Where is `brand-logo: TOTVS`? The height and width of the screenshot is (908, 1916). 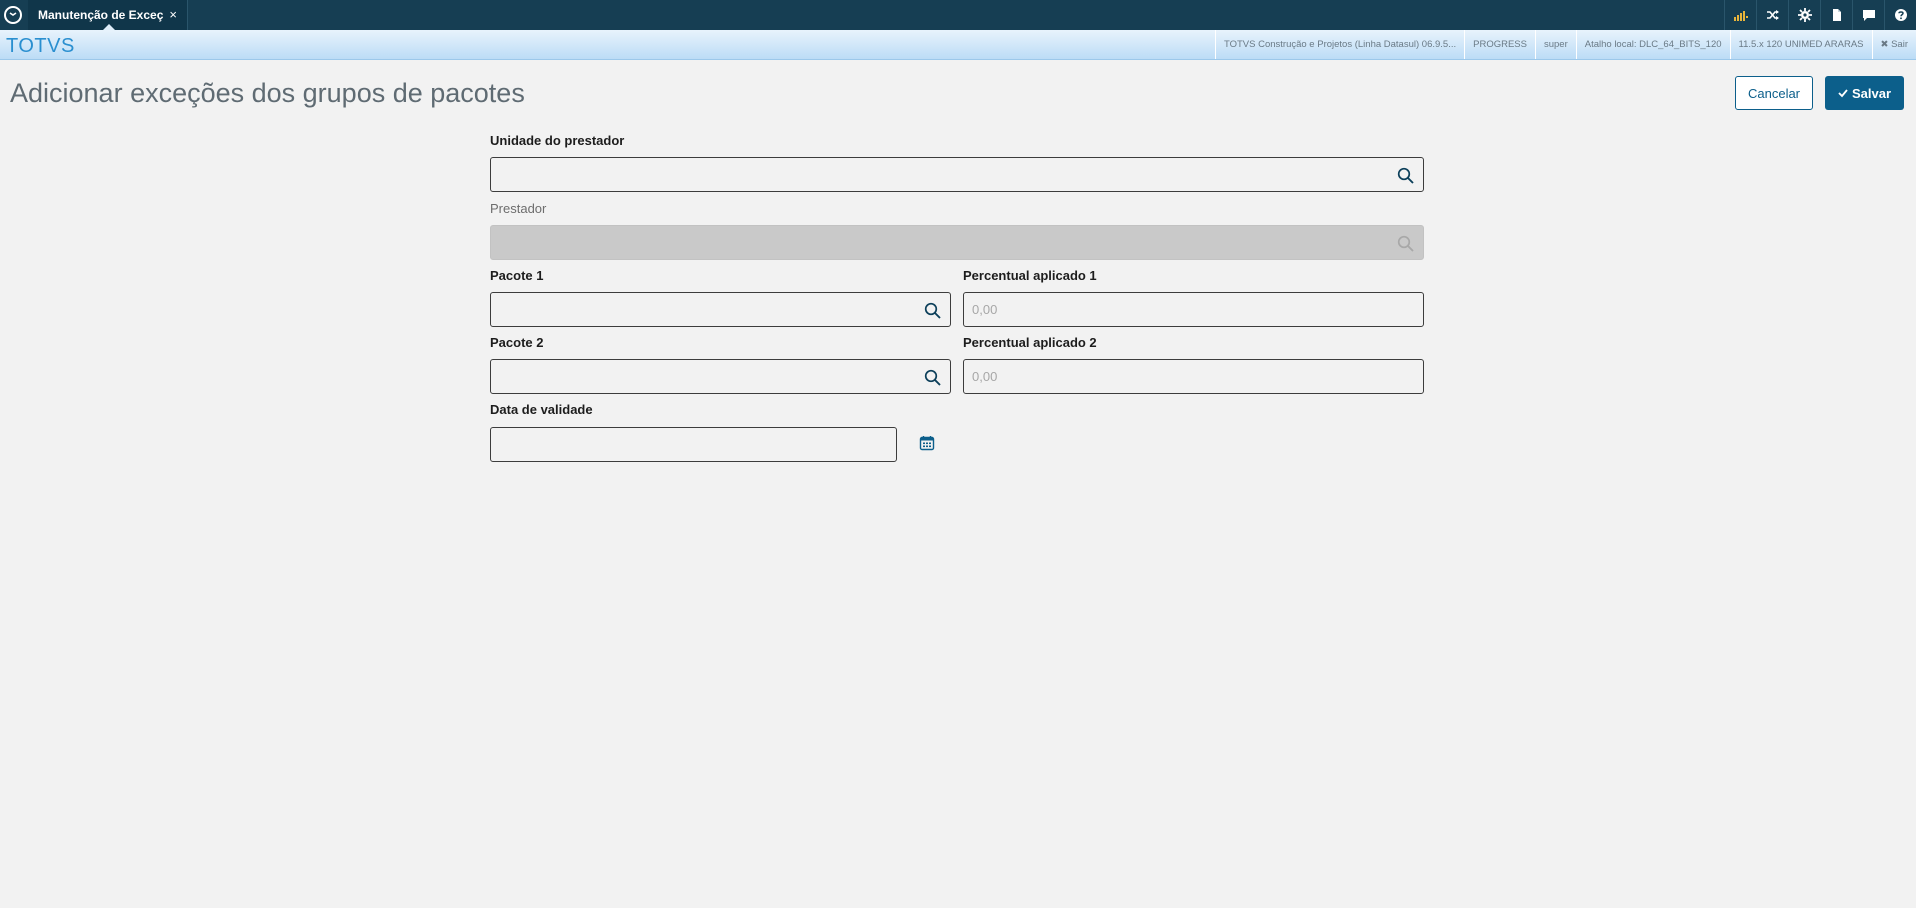 brand-logo: TOTVS is located at coordinates (40, 46).